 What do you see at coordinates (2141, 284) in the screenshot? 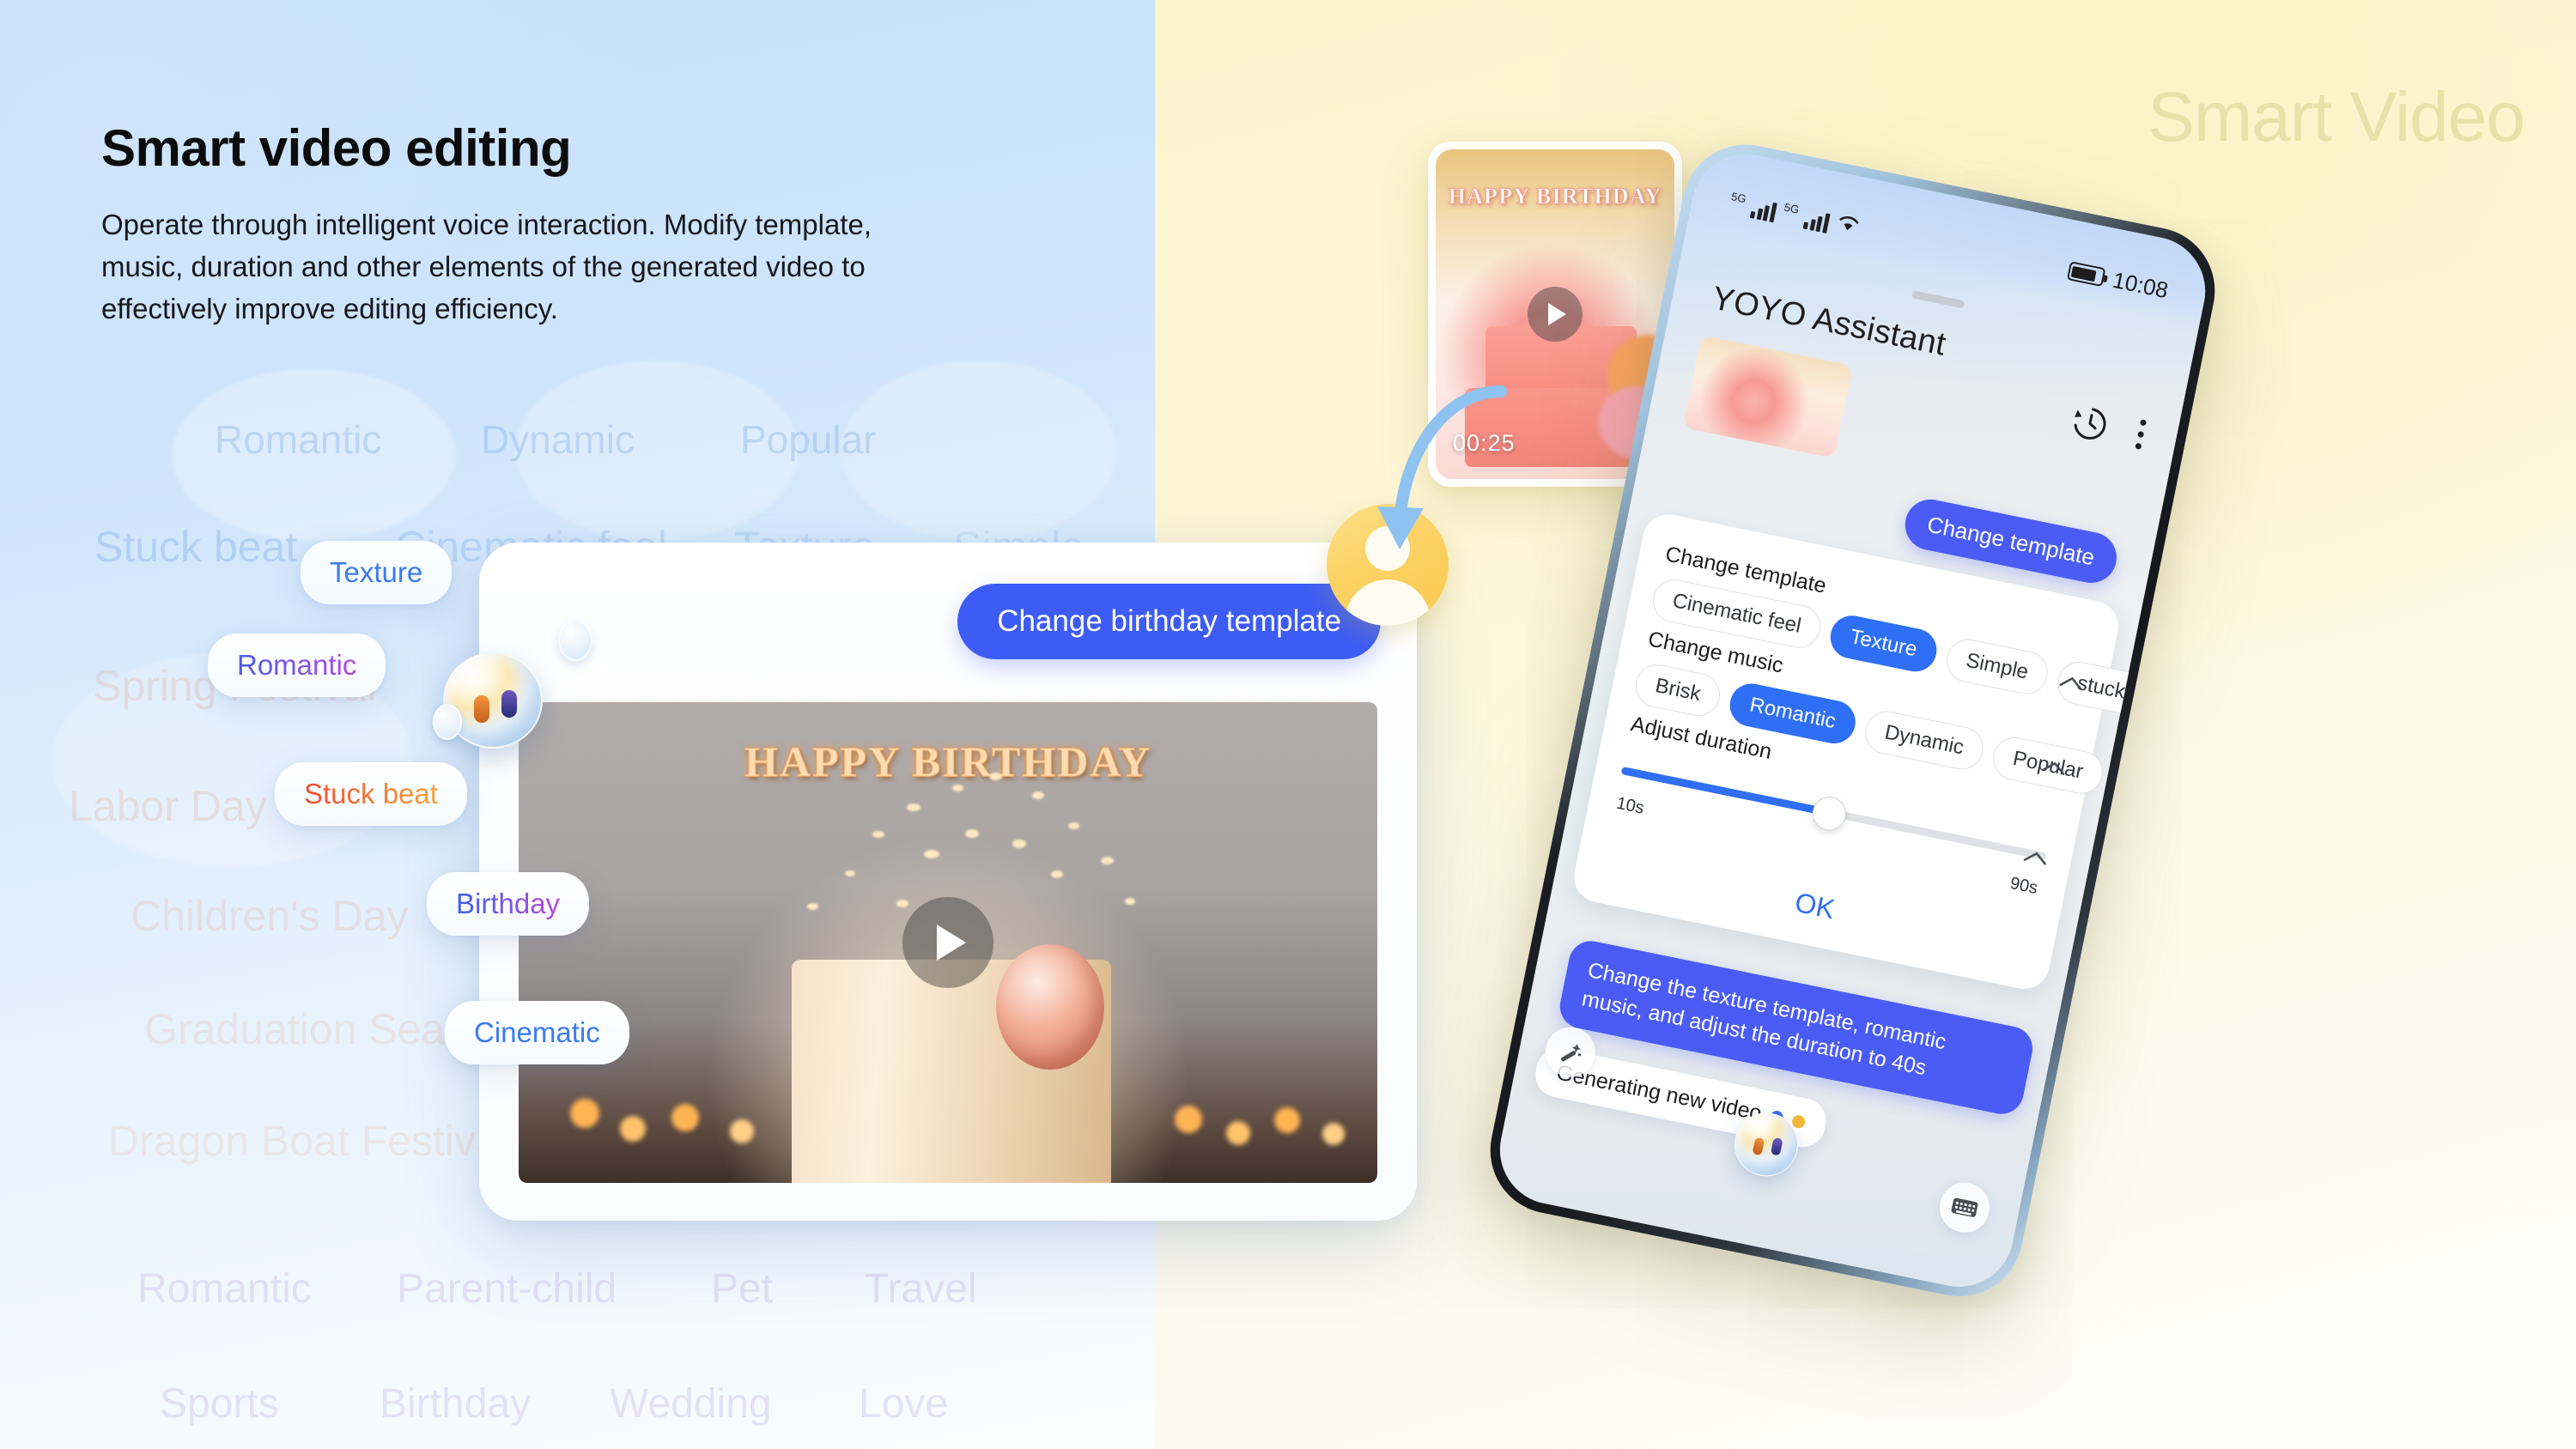
I see `status-time: 10:08` at bounding box center [2141, 284].